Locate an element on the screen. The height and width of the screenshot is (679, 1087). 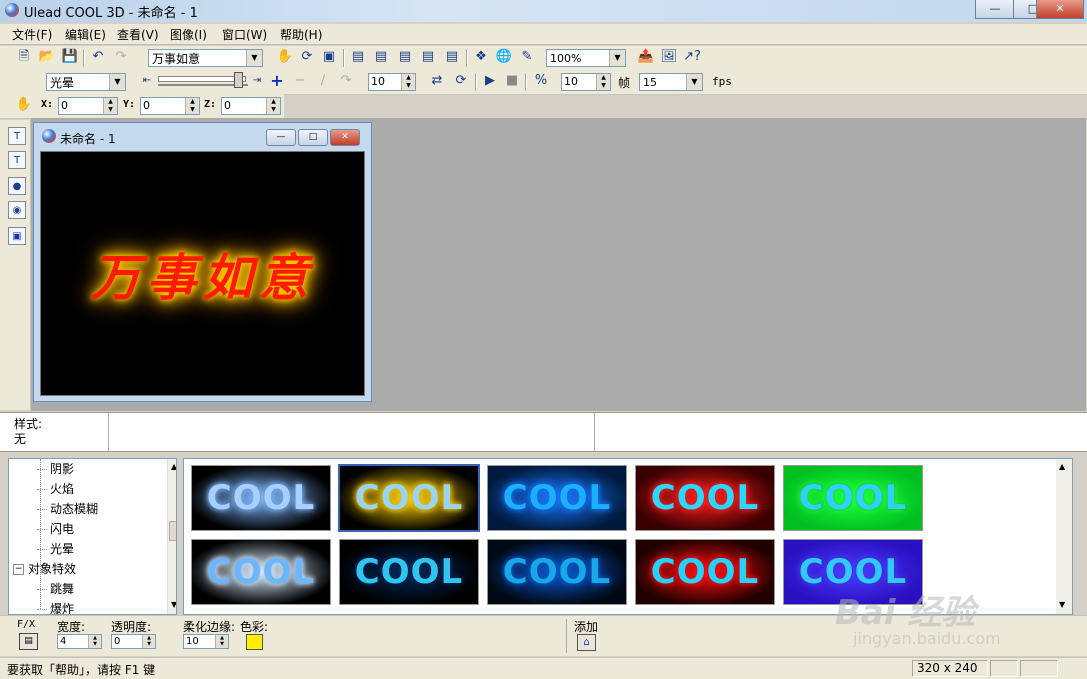
menu-edit: 编辑(E) is located at coordinates (85, 34).